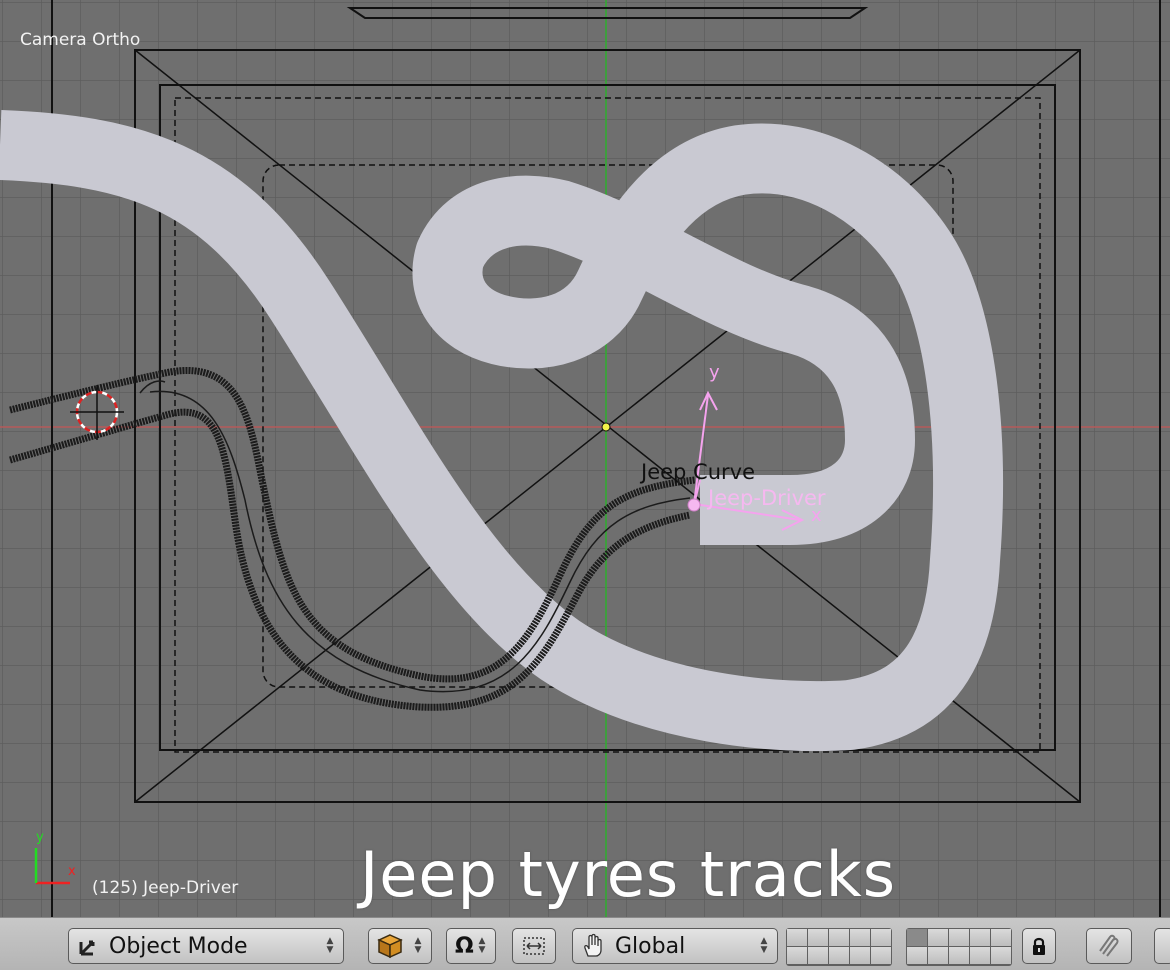  I want to click on object-mode-icon, so click(89, 946).